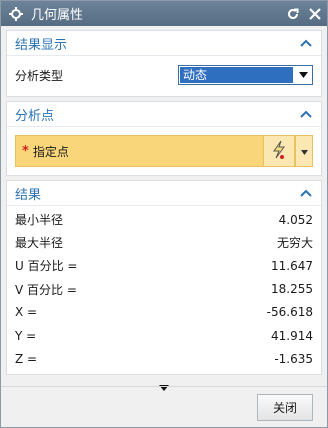 The width and height of the screenshot is (328, 428). Describe the element at coordinates (295, 219) in the screenshot. I see `result-value: 4.052` at that location.